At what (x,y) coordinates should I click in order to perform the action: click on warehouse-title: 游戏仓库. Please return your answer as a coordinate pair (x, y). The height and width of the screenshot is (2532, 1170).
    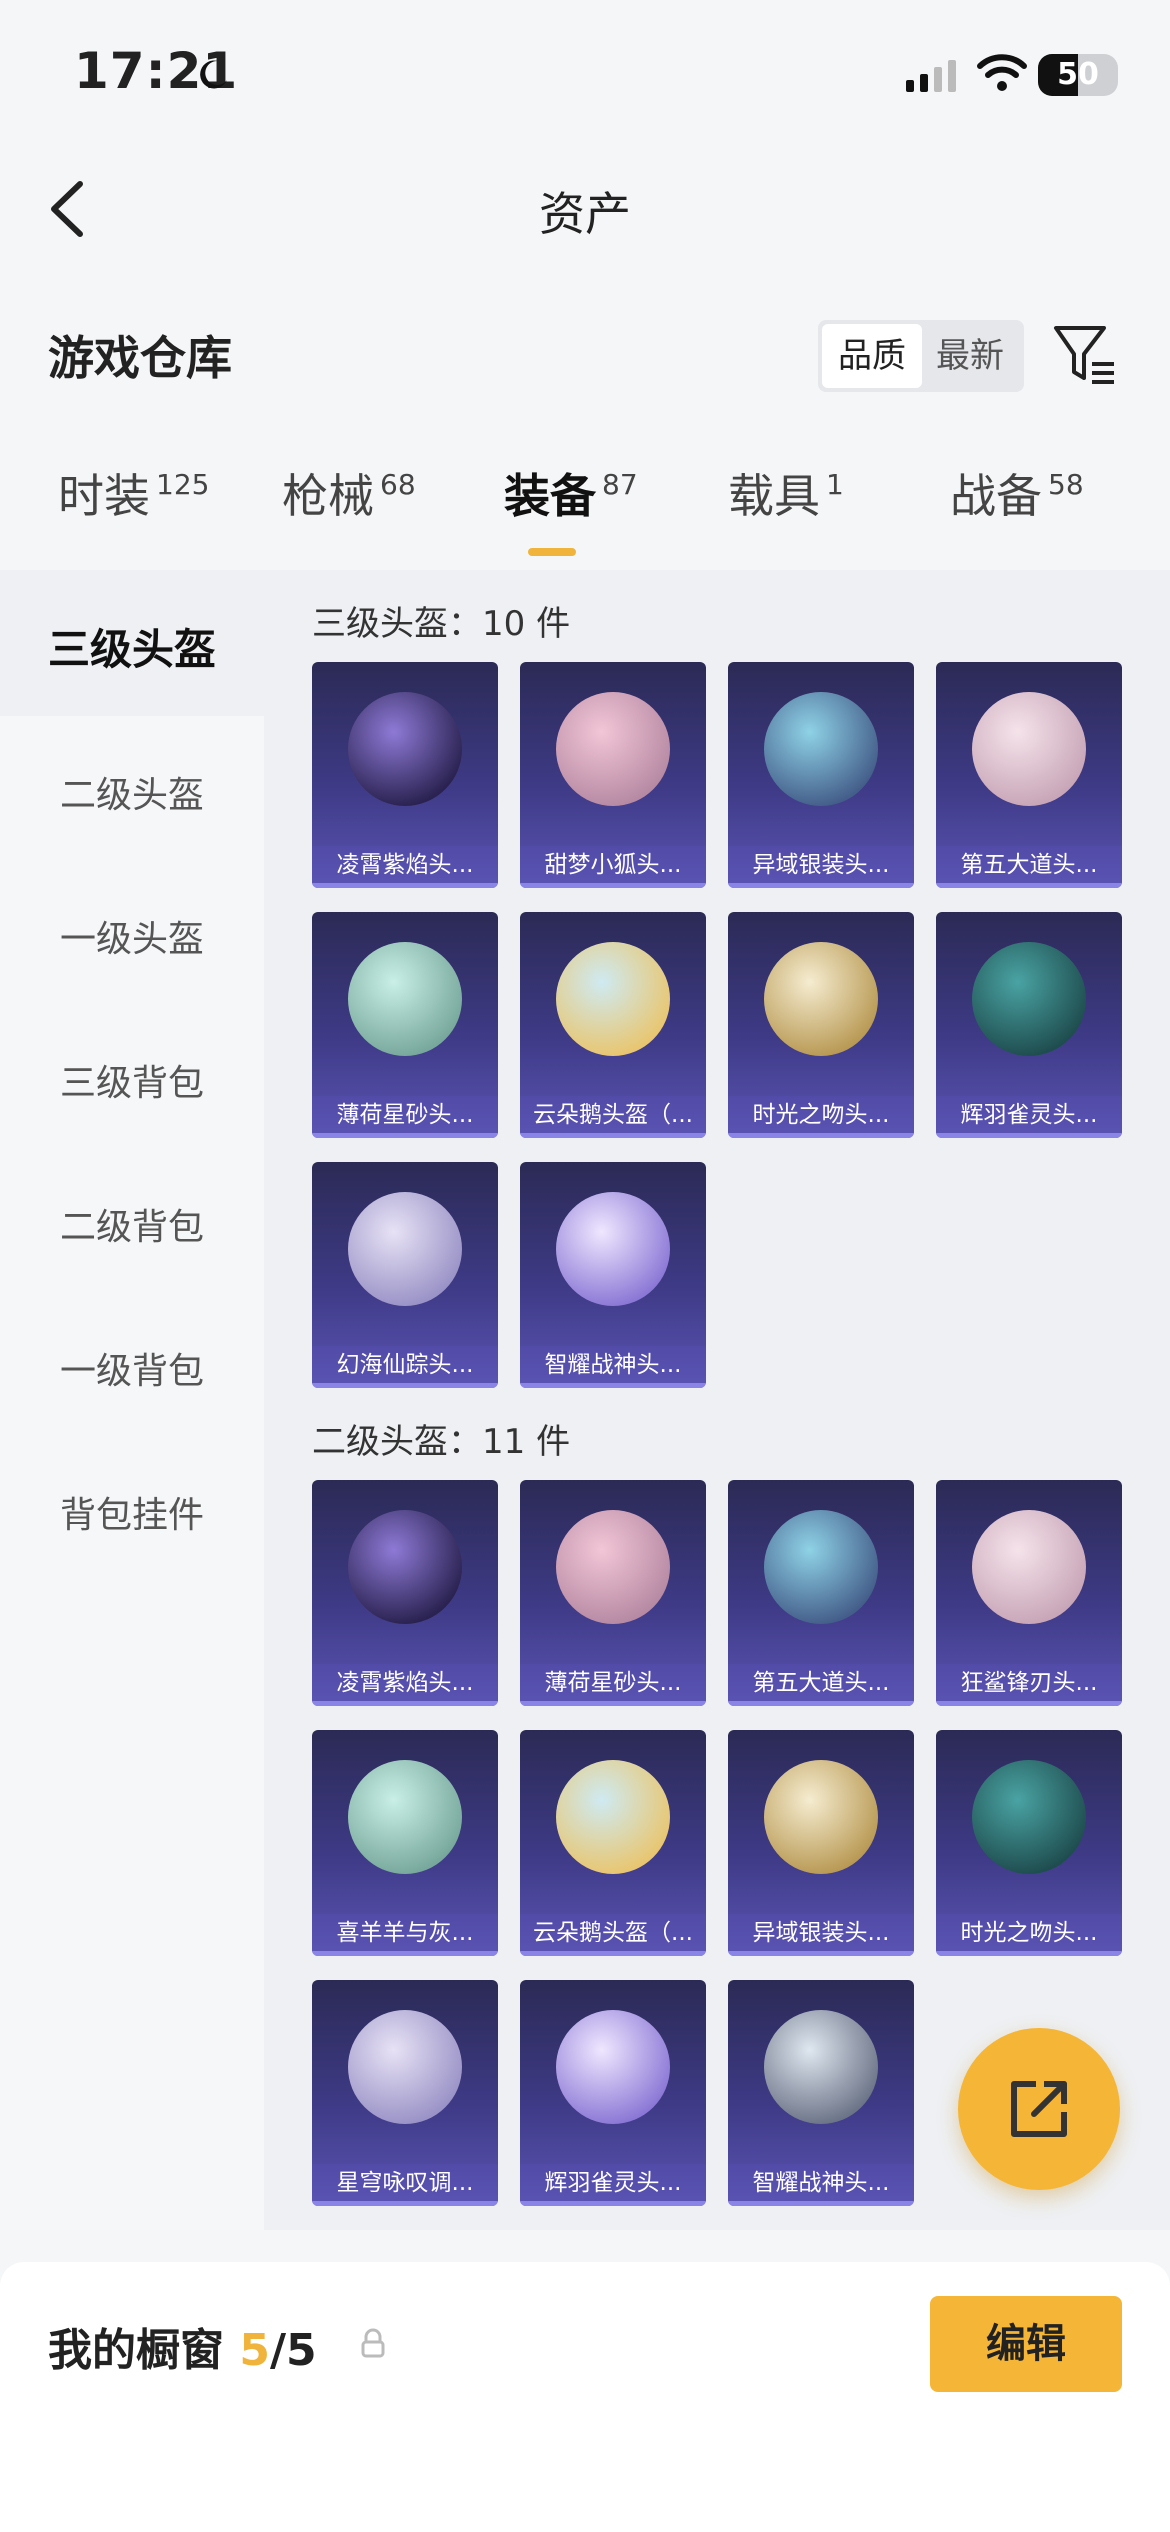
    Looking at the image, I should click on (140, 358).